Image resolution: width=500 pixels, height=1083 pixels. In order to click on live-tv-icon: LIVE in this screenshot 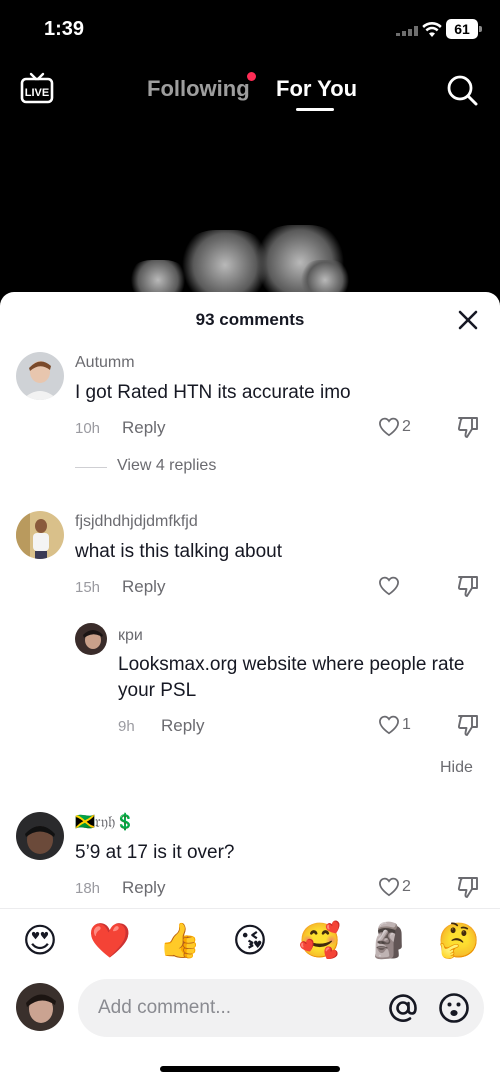, I will do `click(37, 88)`.